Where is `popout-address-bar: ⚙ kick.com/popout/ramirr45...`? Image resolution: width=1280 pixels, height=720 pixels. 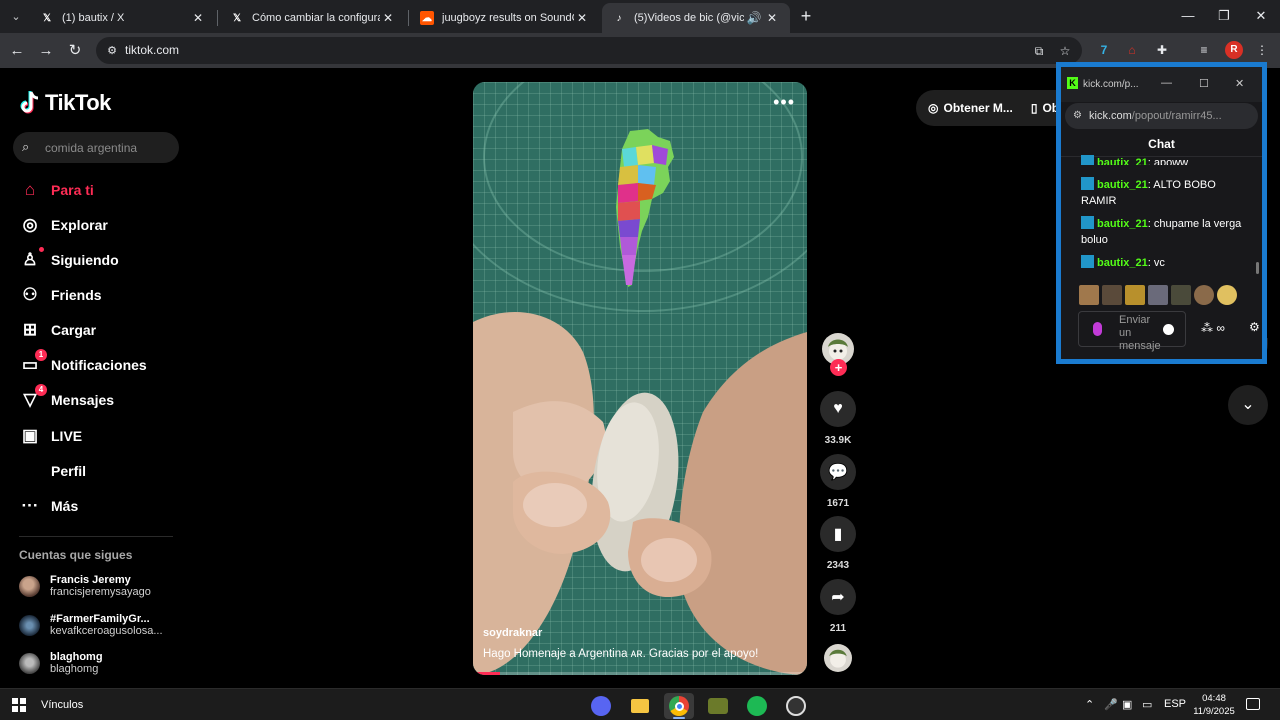 popout-address-bar: ⚙ kick.com/popout/ramirr45... is located at coordinates (1161, 116).